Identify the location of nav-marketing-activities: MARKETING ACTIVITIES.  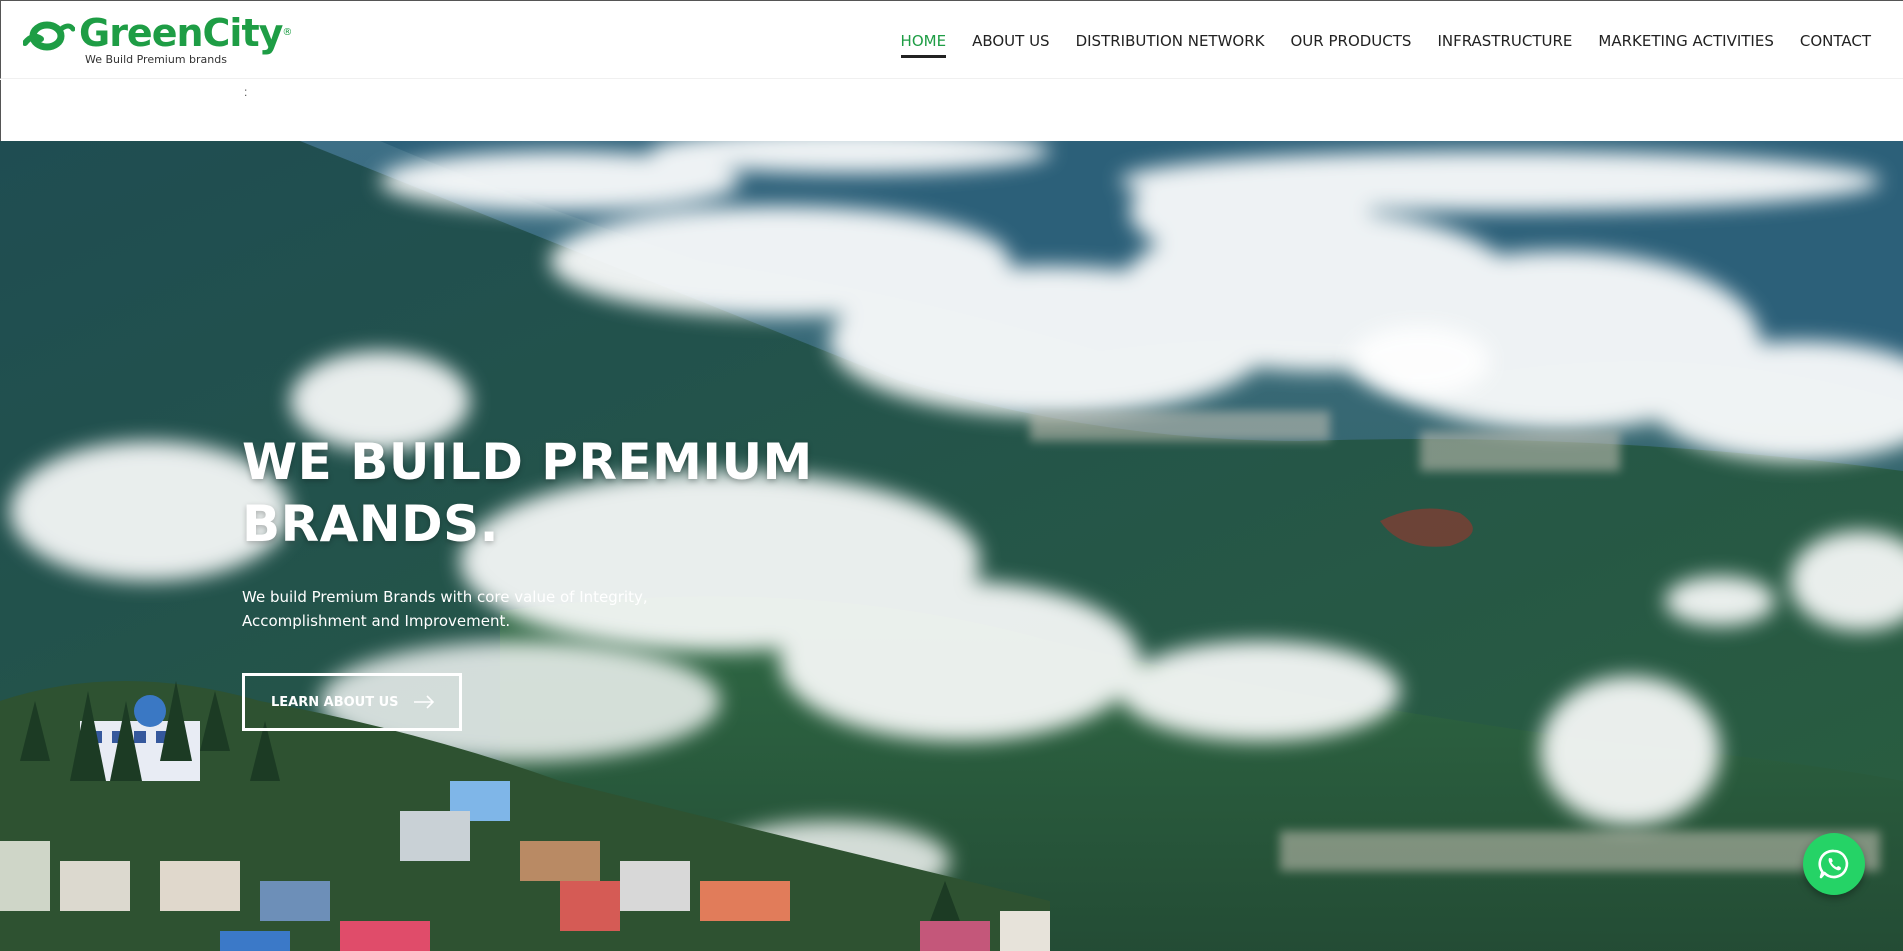
(1685, 41).